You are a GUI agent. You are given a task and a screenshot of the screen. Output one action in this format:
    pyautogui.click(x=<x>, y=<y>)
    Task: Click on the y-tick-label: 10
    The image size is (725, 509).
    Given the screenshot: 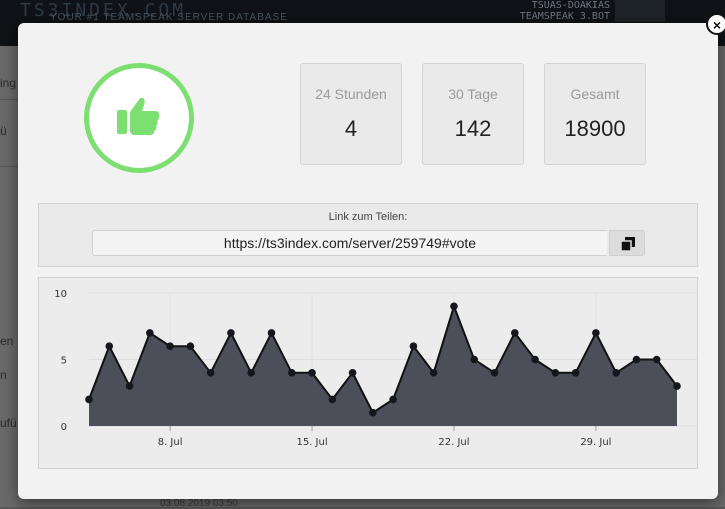 What is the action you would take?
    pyautogui.click(x=60, y=294)
    